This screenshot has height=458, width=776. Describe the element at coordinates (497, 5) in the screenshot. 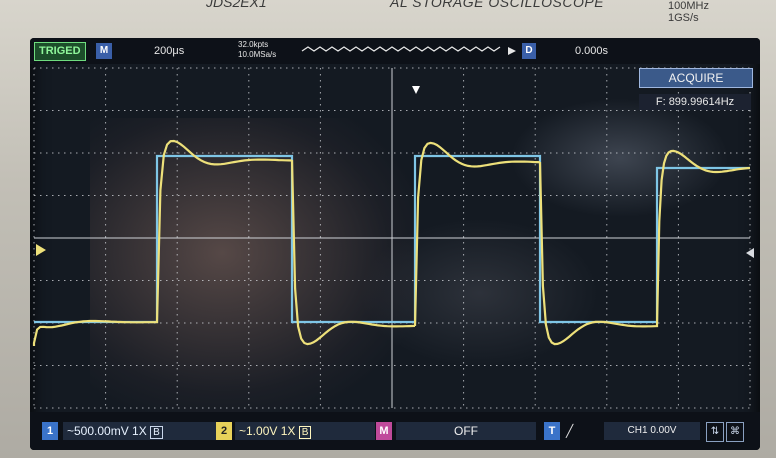

I see `device-title: AL STORAGE OSCILLOSCOPE` at that location.